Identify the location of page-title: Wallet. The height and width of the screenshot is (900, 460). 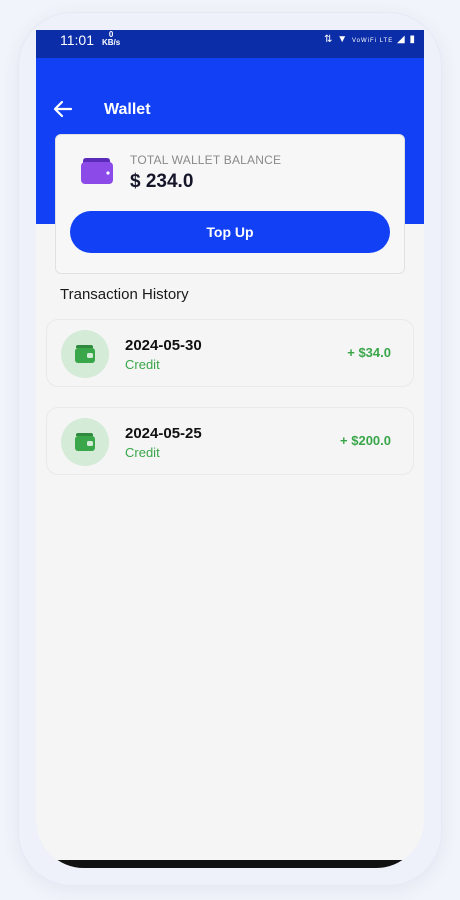
(127, 109).